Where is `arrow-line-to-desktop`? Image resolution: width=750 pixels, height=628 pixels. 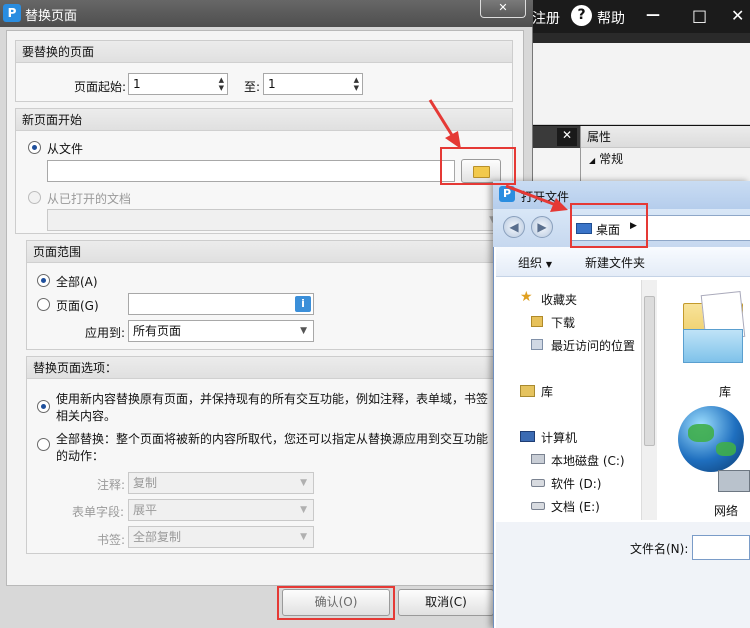 arrow-line-to-desktop is located at coordinates (531, 195).